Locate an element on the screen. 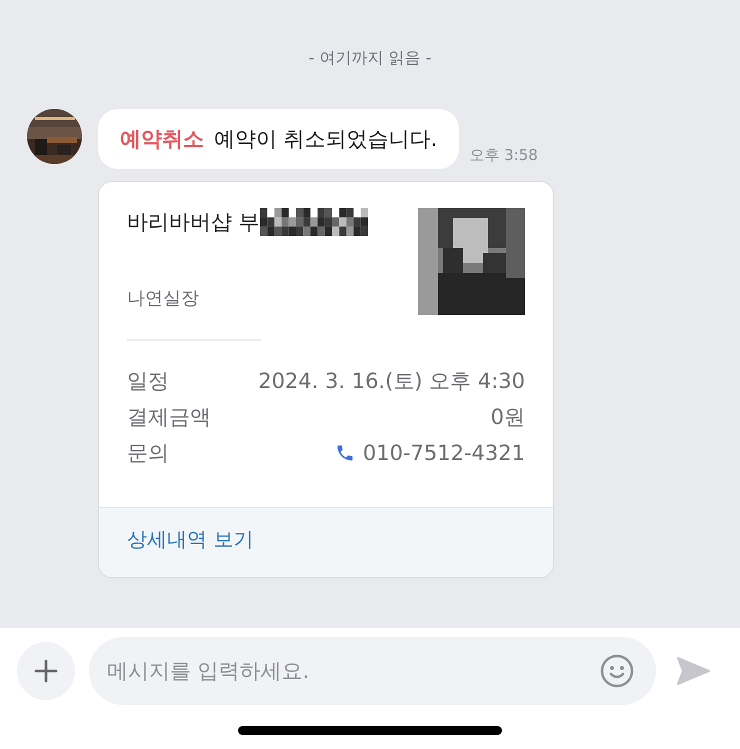 The image size is (740, 749). shop-name: 바리바버샵 부 is located at coordinates (193, 222).